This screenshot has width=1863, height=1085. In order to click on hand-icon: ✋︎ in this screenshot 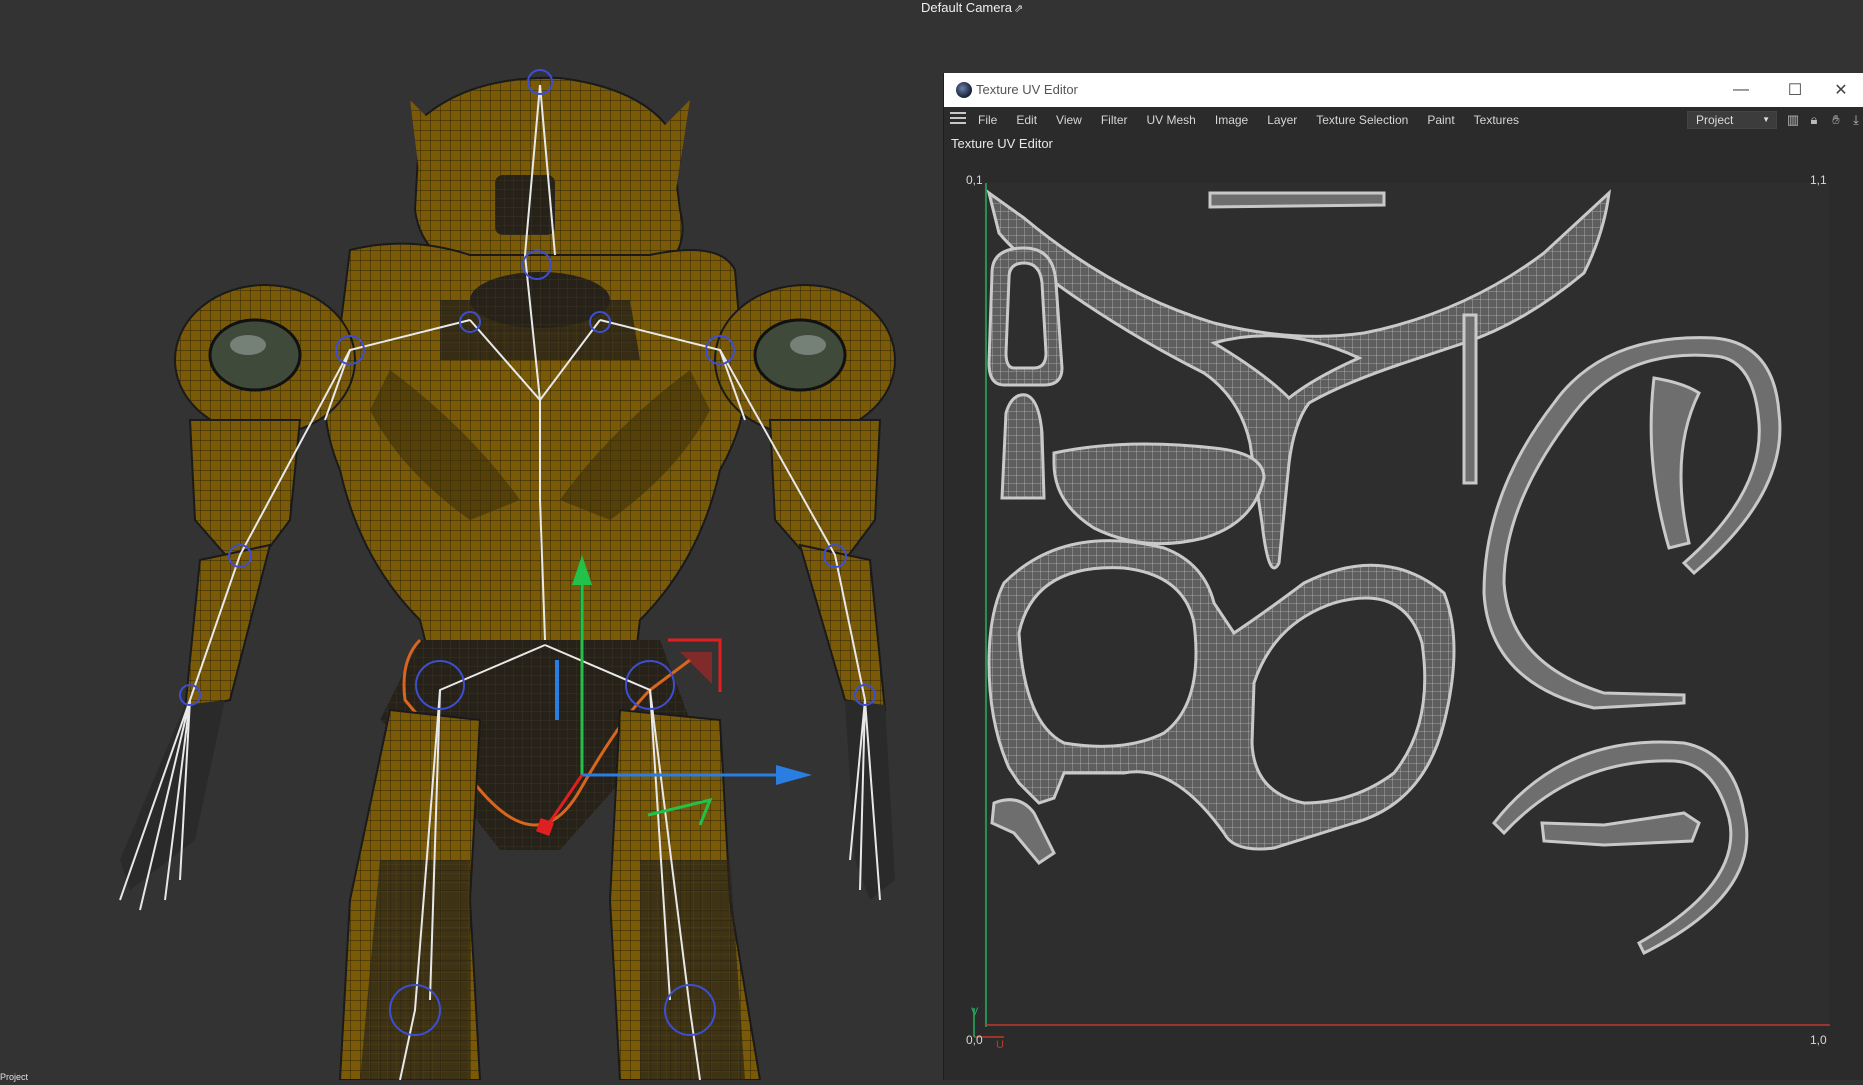, I will do `click(1836, 120)`.